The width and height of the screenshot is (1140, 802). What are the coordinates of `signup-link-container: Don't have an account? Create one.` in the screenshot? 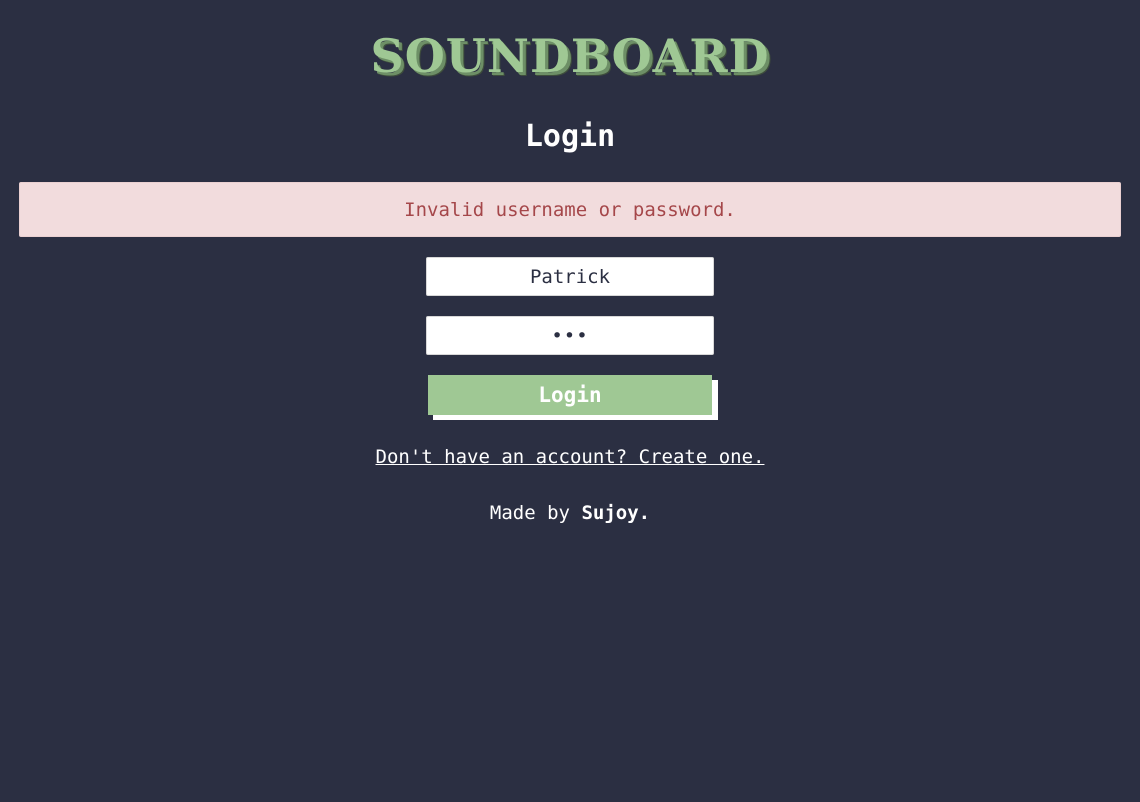 It's located at (570, 457).